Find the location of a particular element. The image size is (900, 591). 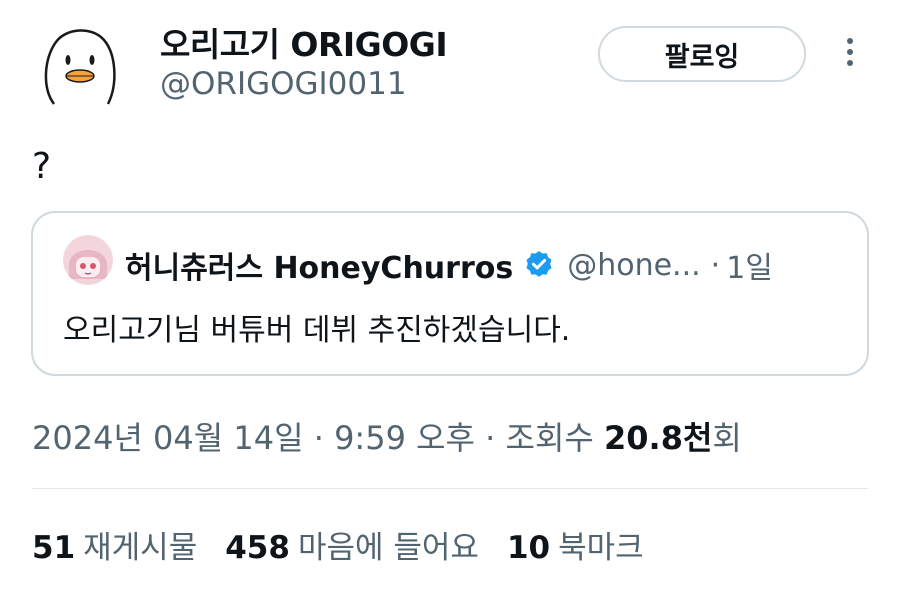

author-handle: @ORIGOGI0011 is located at coordinates (283, 84).